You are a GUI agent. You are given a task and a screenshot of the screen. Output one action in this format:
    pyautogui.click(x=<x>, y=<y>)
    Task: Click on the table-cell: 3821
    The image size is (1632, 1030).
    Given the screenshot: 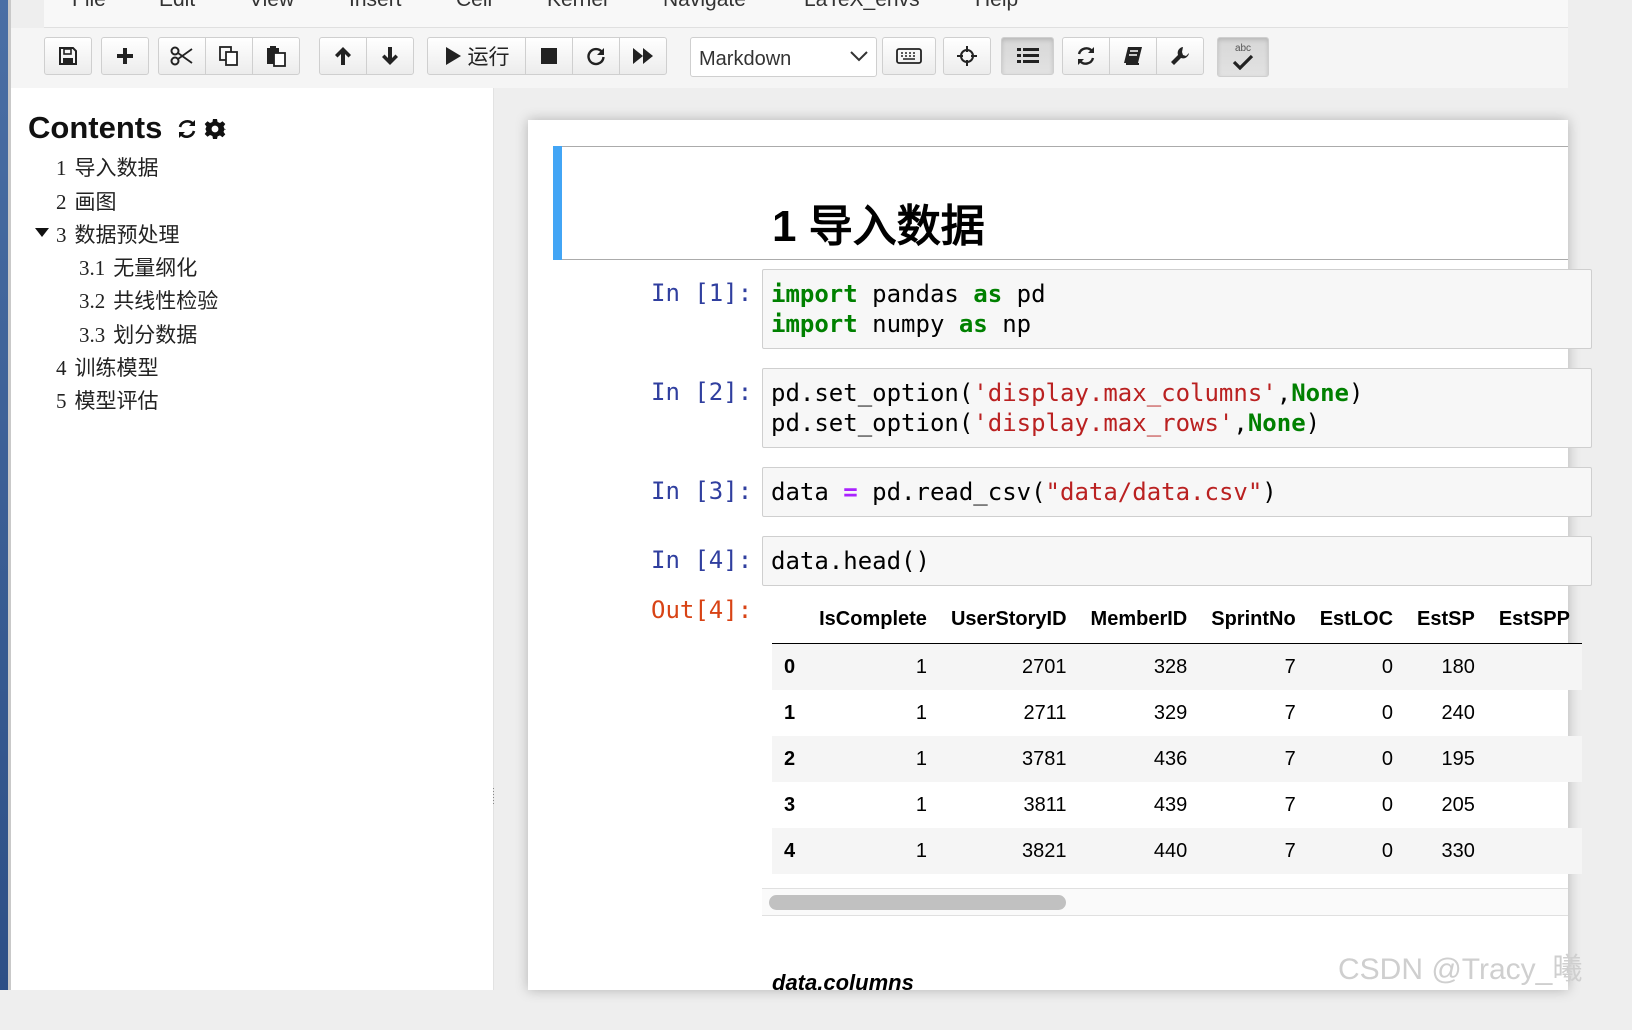 What is the action you would take?
    pyautogui.click(x=1044, y=850)
    